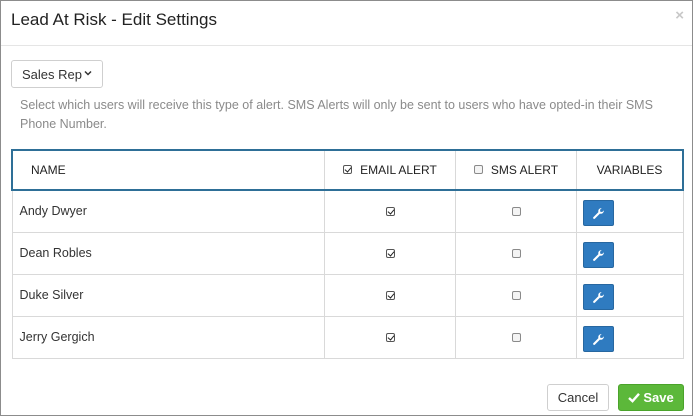 This screenshot has height=416, width=693. I want to click on table-row: Jerry Gergich, so click(347, 337).